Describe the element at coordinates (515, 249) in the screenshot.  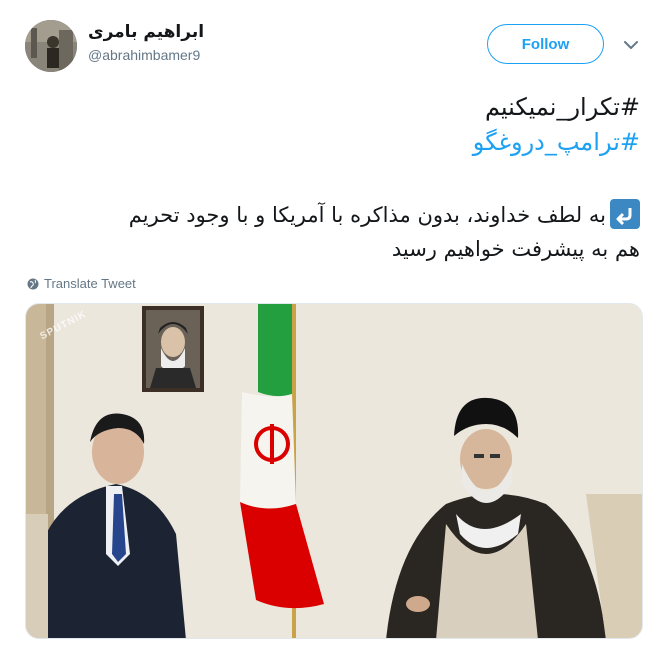
I see `tweet-text-line-2: هم به پیشرفت خواهیم رسید` at that location.